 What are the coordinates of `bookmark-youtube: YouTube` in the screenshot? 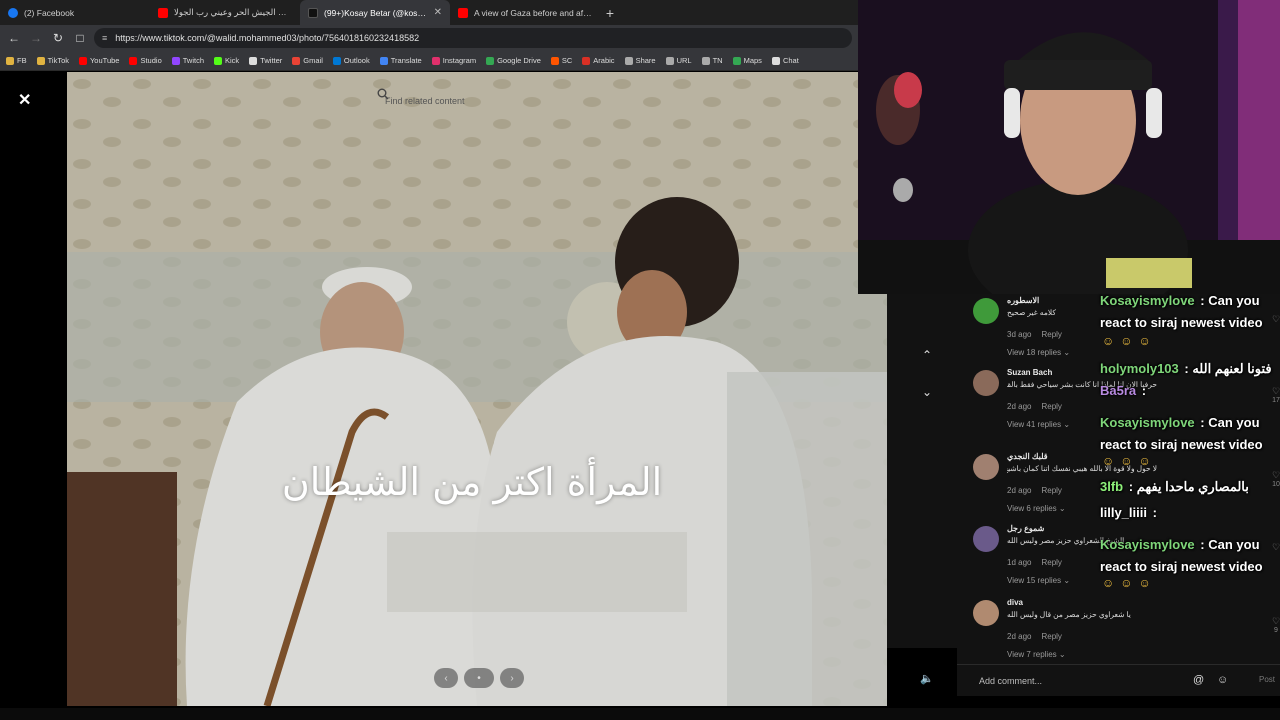 It's located at (98, 60).